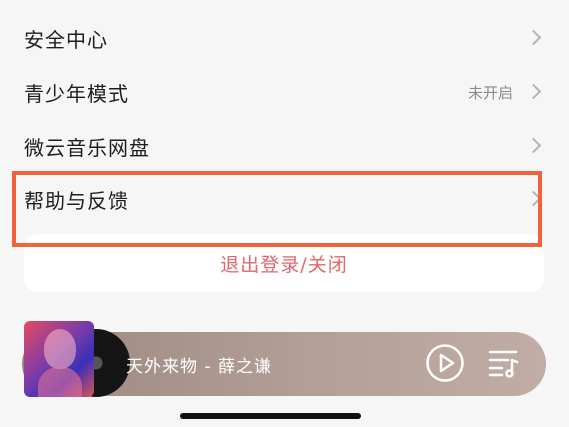 This screenshot has height=427, width=569. I want to click on play-button, so click(445, 363).